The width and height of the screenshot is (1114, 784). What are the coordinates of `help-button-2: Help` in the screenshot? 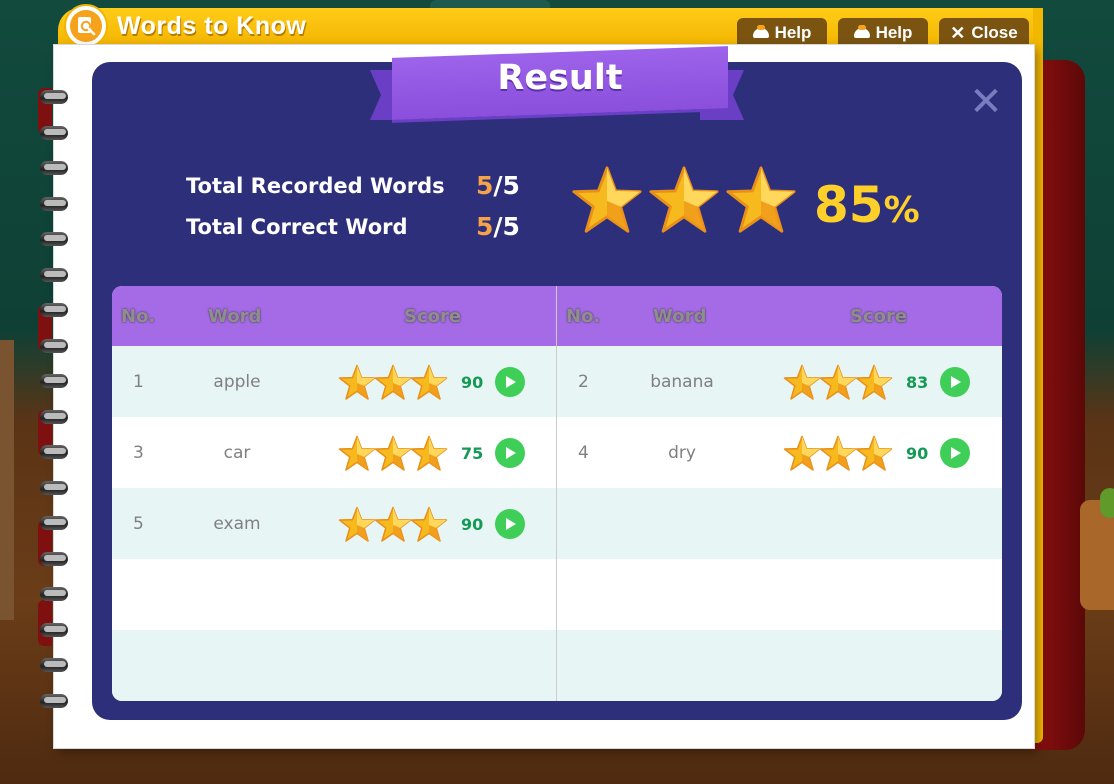 It's located at (883, 33).